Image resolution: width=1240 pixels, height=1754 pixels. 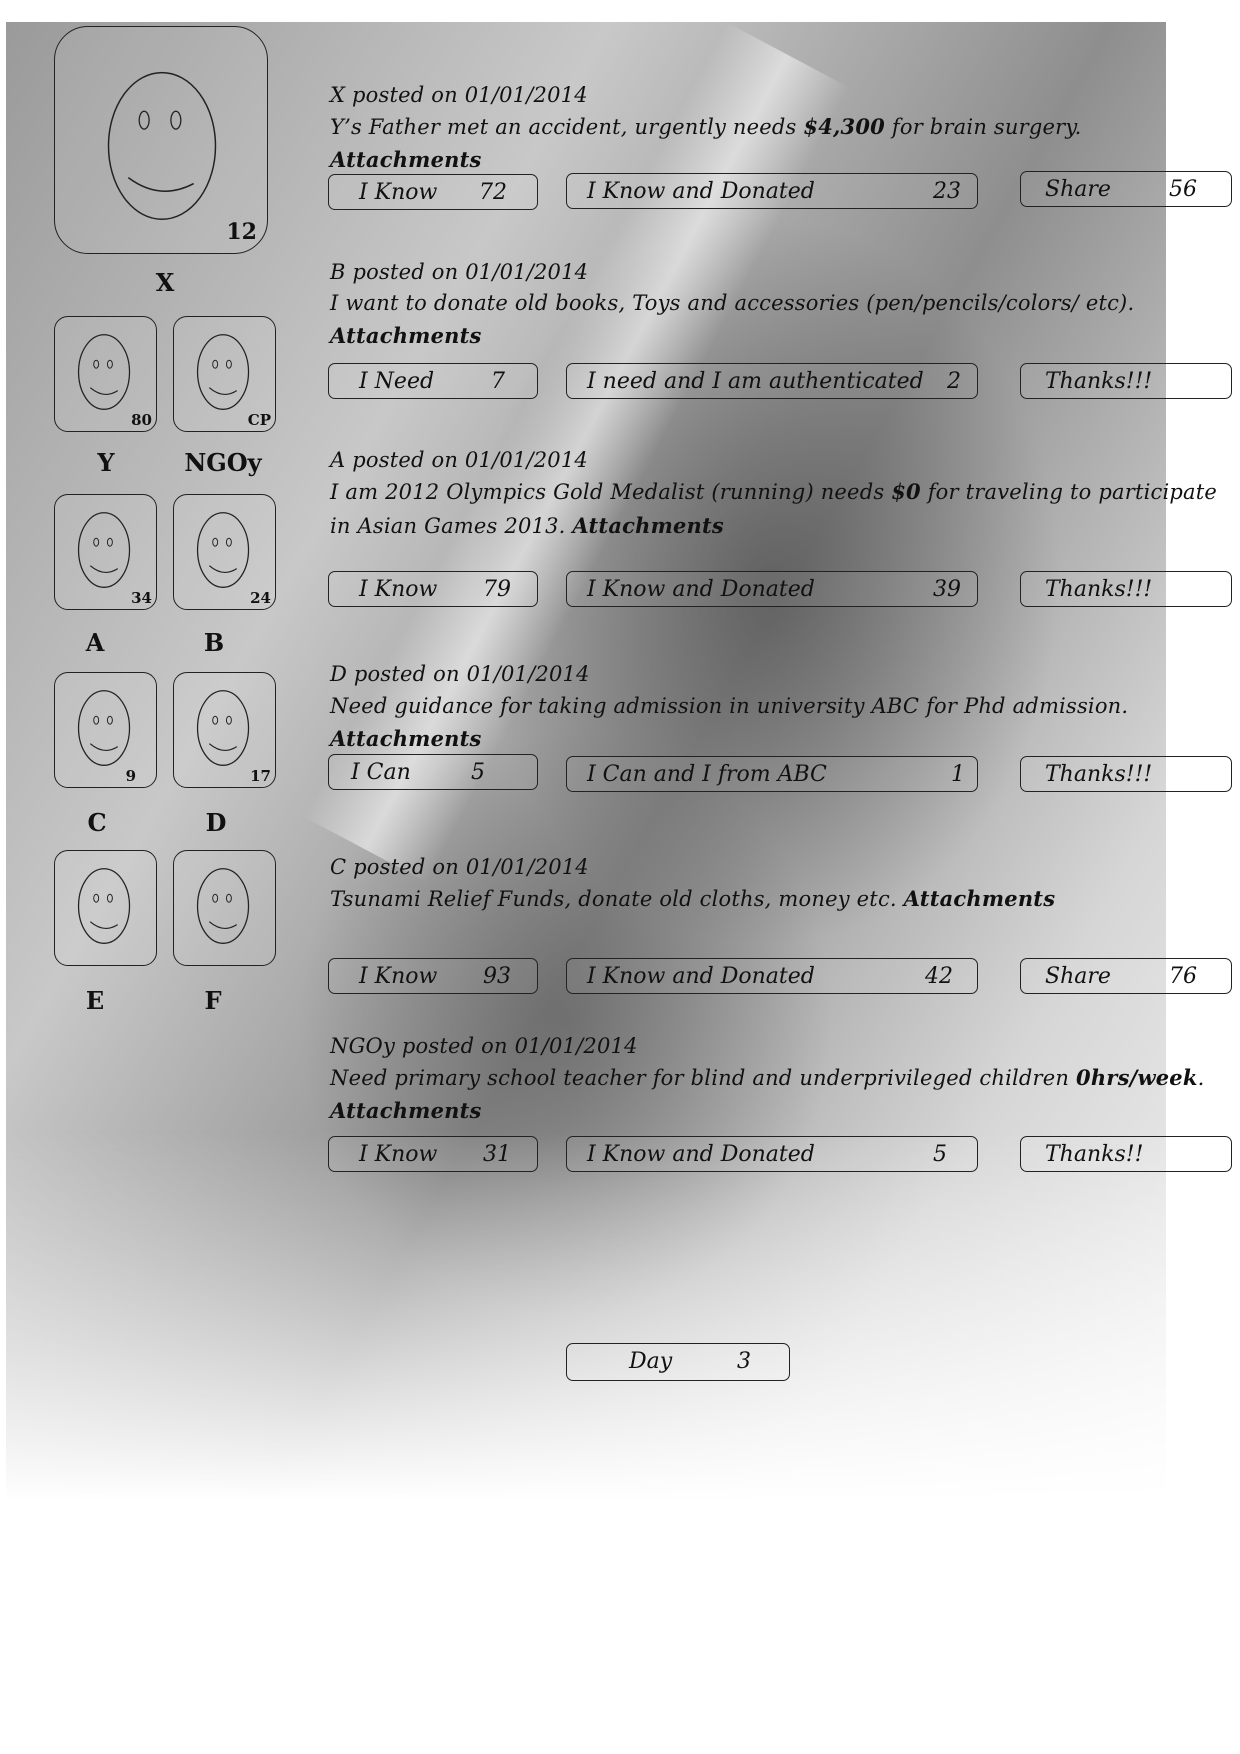 I want to click on button-label: Share, so click(x=1078, y=976).